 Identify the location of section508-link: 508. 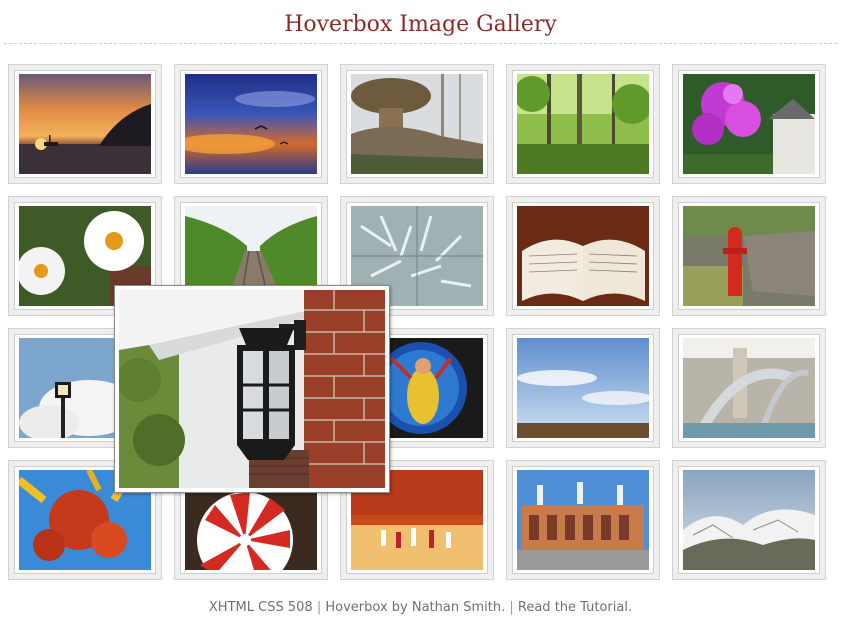
(300, 607).